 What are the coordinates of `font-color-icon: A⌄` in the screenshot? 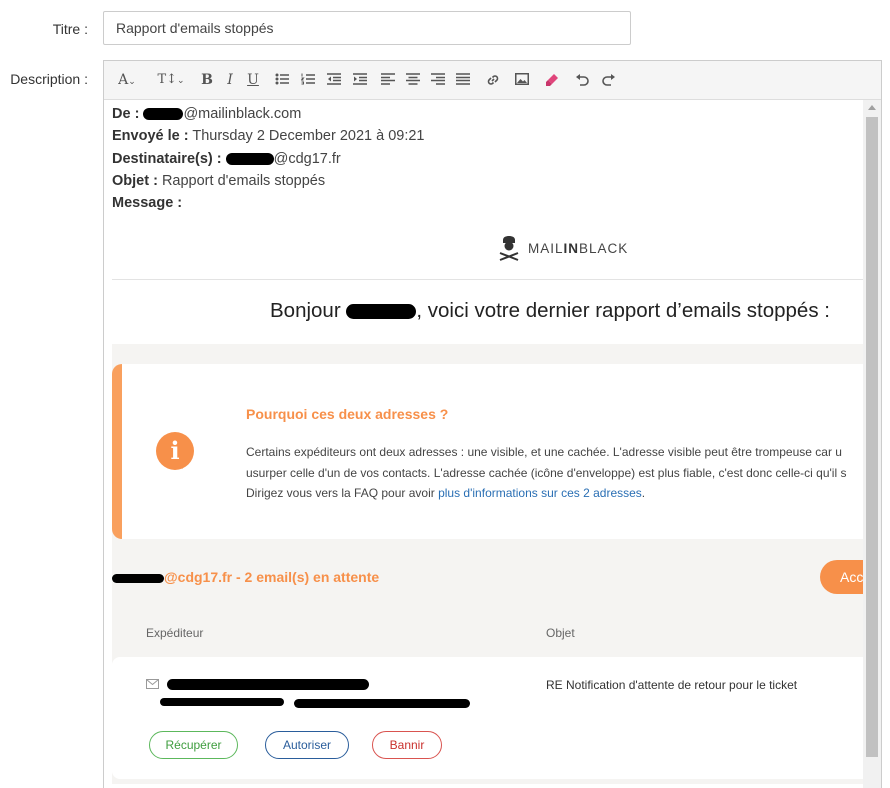 It's located at (127, 80).